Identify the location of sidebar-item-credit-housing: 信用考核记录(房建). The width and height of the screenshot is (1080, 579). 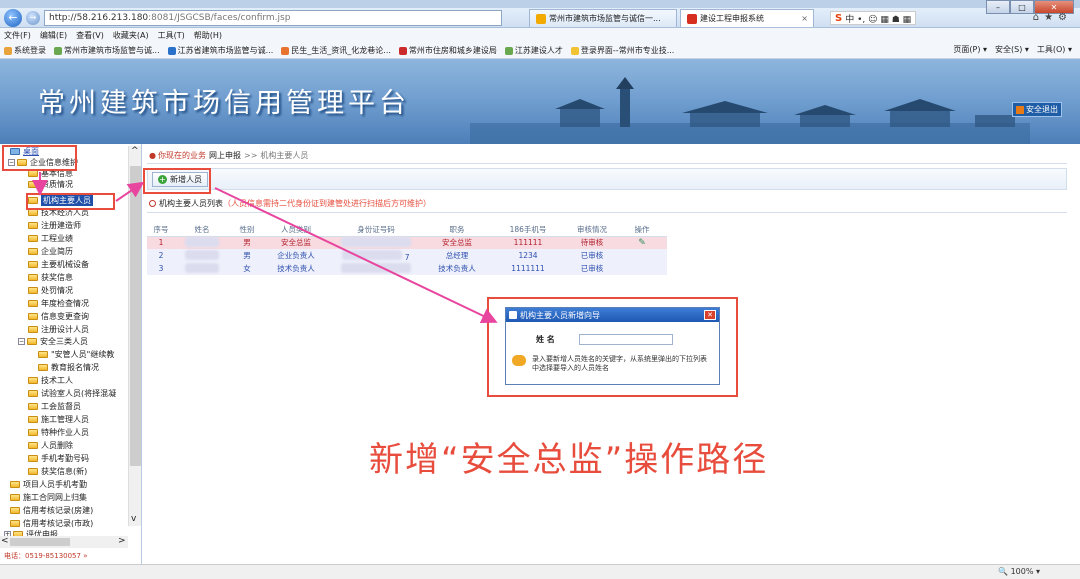
(51, 510).